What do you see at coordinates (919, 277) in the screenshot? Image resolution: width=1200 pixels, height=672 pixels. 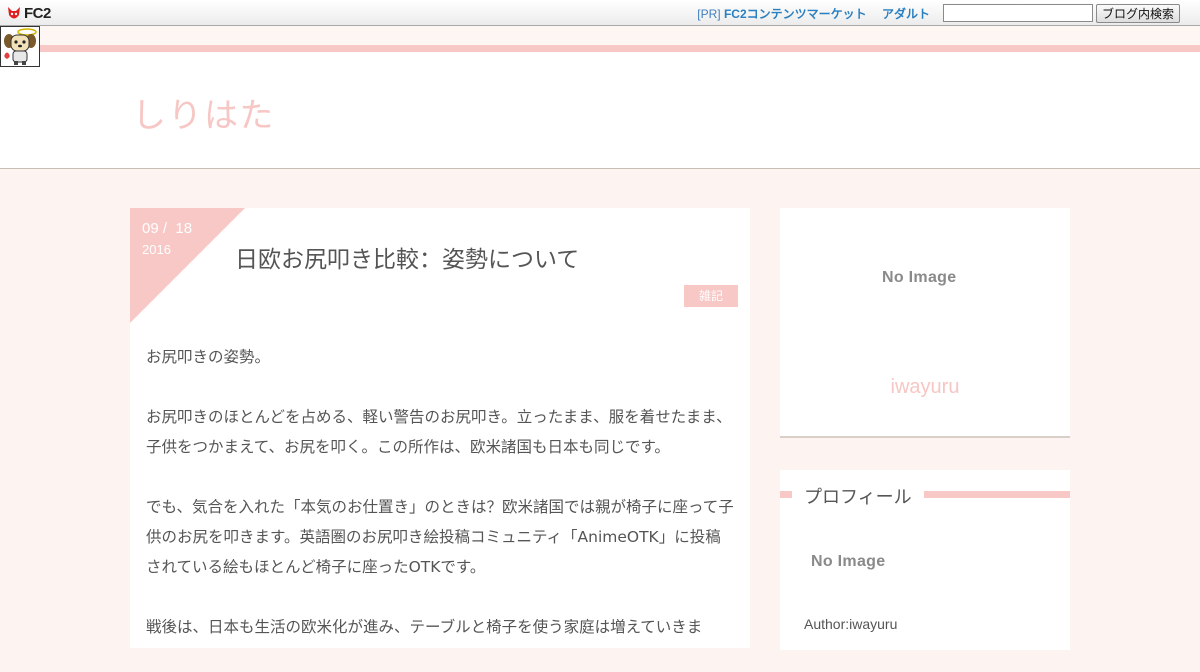 I see `author-avatar-placeholder: No Image` at bounding box center [919, 277].